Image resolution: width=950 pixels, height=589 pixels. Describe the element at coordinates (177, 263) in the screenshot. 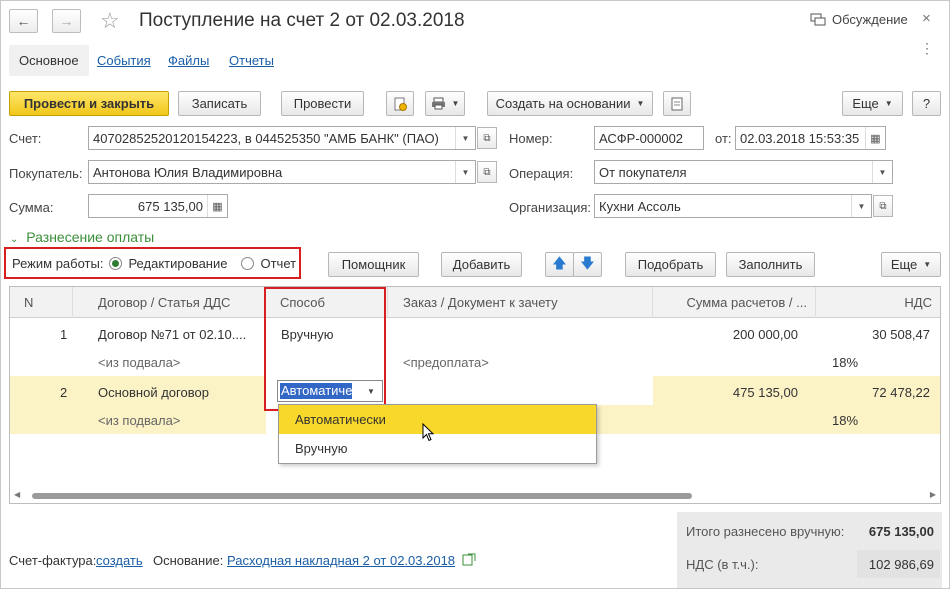

I see `mode-edit-label: Редактирование` at that location.